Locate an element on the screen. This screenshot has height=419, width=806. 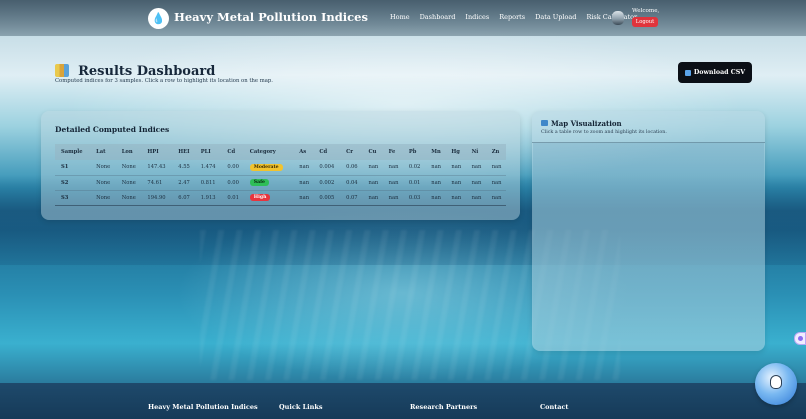
col-hpi: HPI is located at coordinates (153, 152).